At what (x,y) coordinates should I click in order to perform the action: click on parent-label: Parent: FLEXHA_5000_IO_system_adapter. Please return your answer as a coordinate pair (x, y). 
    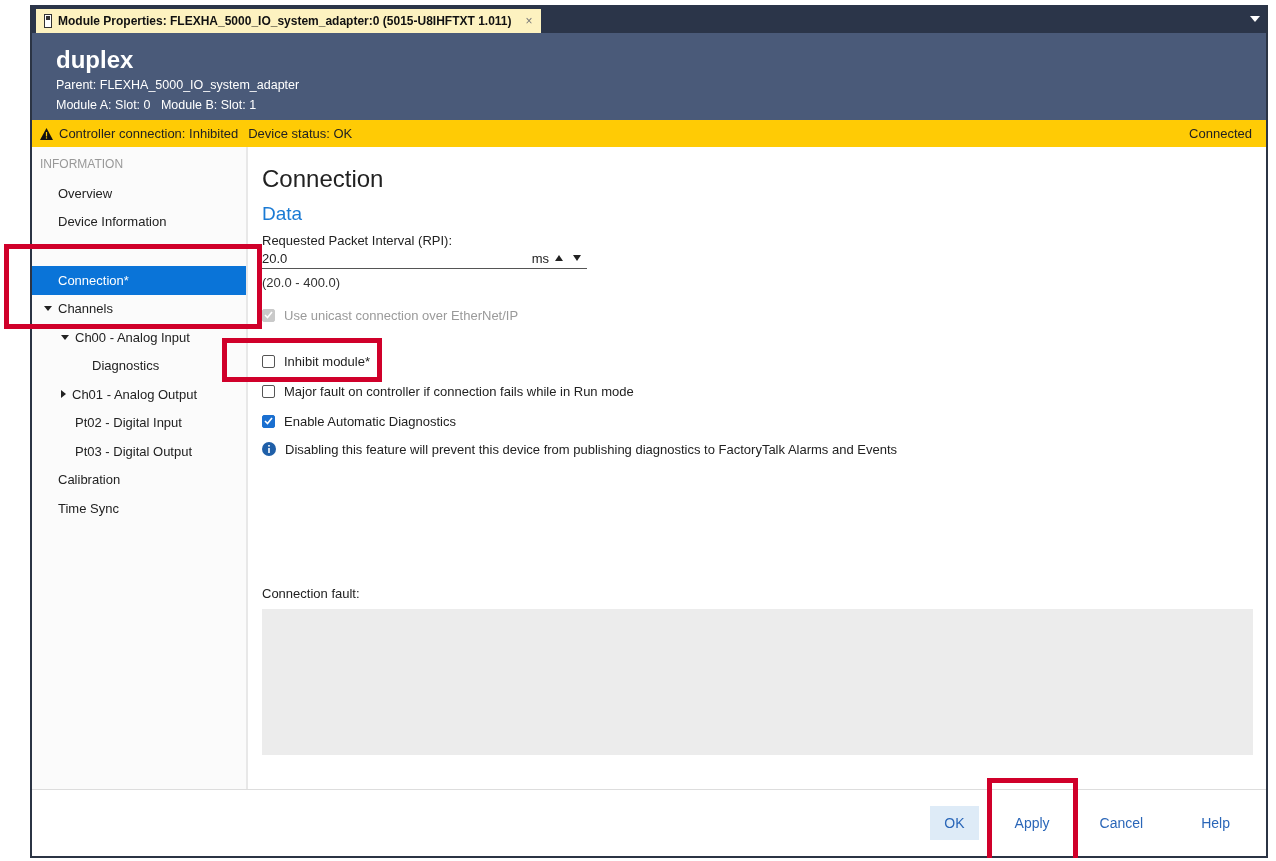
    Looking at the image, I should click on (178, 85).